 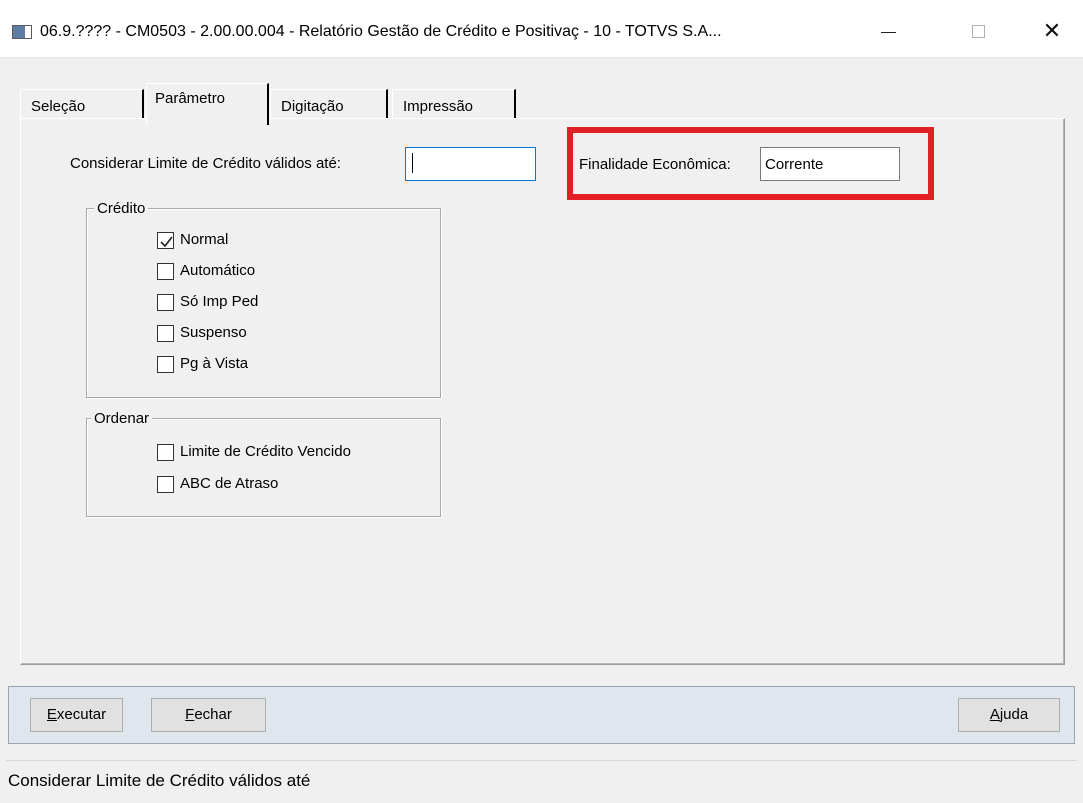 What do you see at coordinates (412, 163) in the screenshot?
I see `text-caret` at bounding box center [412, 163].